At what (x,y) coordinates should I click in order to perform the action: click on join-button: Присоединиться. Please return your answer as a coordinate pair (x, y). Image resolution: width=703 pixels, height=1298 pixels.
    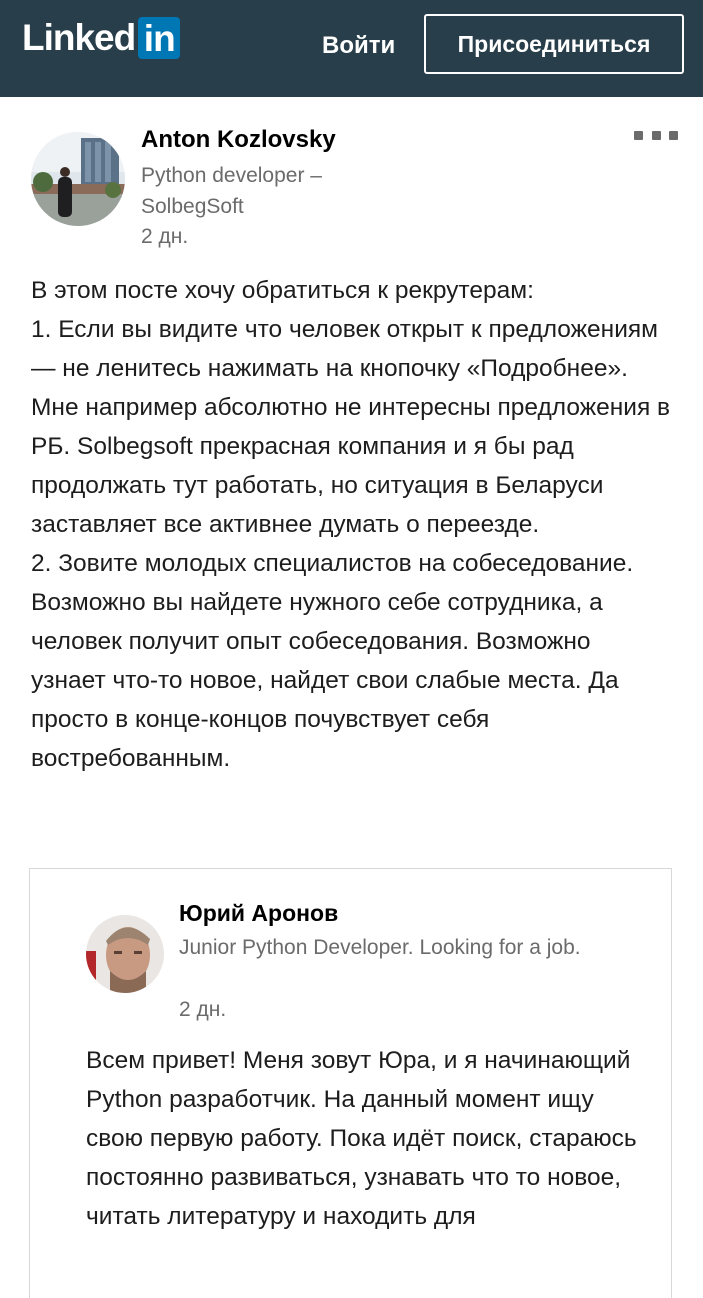
    Looking at the image, I should click on (554, 44).